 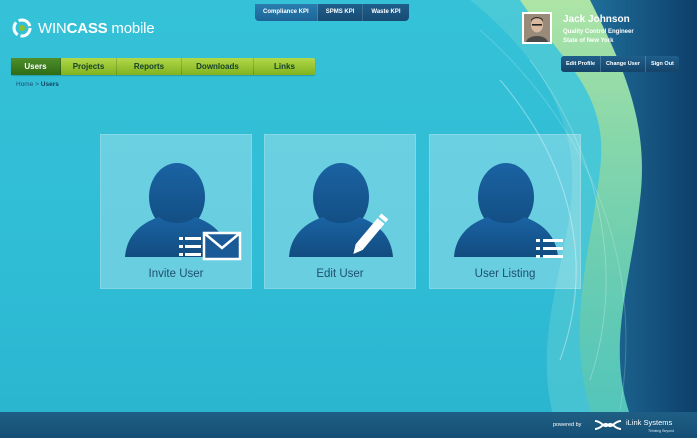 What do you see at coordinates (176, 274) in the screenshot?
I see `tile-label: Invite User` at bounding box center [176, 274].